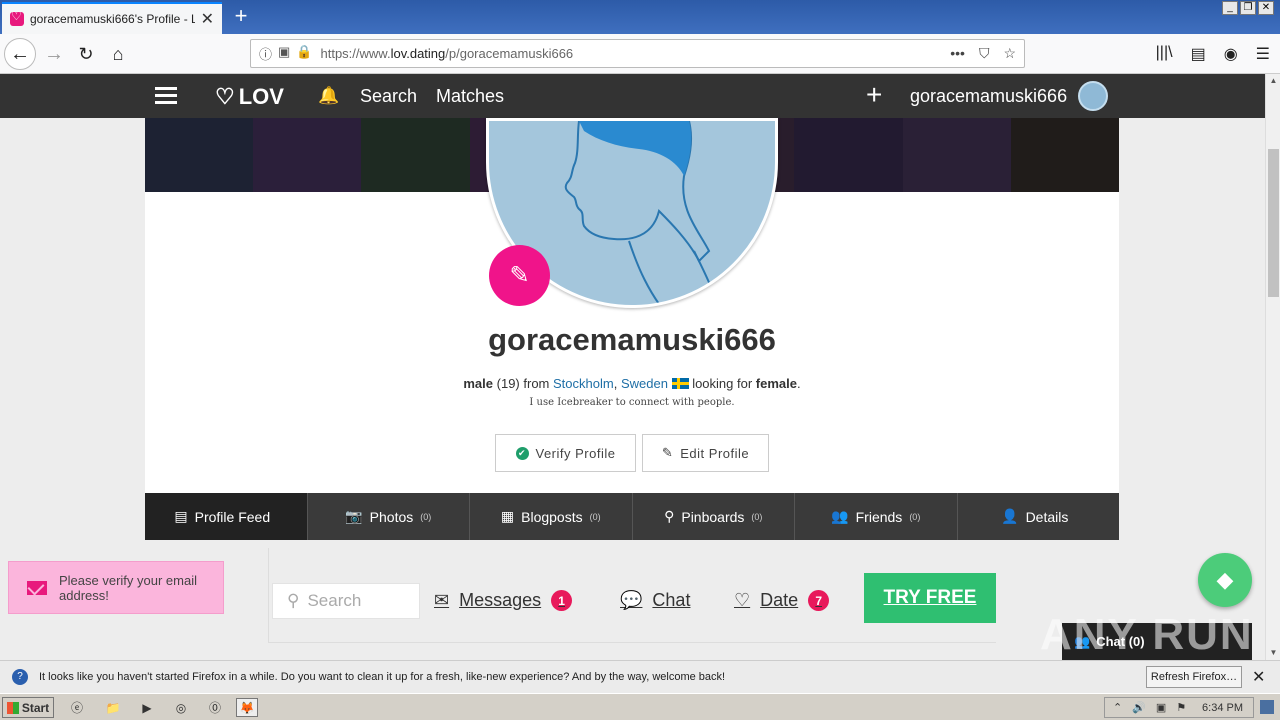 This screenshot has width=1280, height=720. Describe the element at coordinates (328, 96) in the screenshot. I see `bell-icon: 🔔` at that location.